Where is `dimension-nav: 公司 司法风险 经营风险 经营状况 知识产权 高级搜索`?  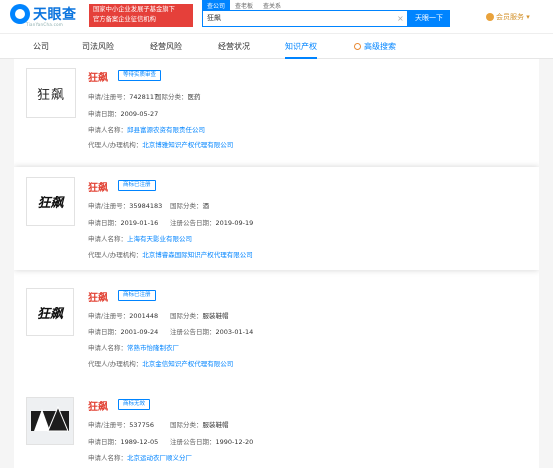
dimension-nav: 公司 司法风险 经营风险 经营状况 知识产权 高级搜索 is located at coordinates (276, 46).